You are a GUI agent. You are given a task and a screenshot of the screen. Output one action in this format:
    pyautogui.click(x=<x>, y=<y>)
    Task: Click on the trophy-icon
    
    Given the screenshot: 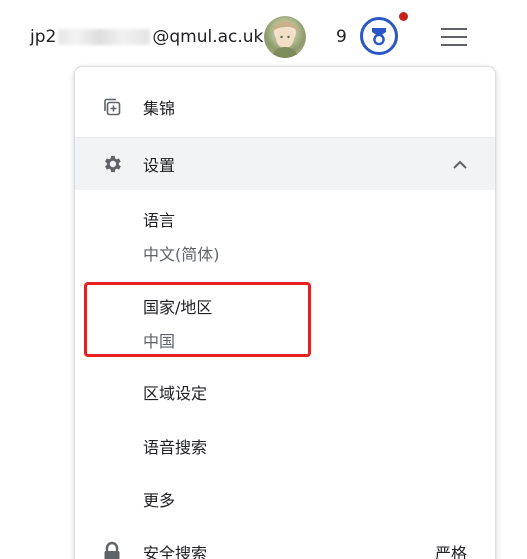 What is the action you would take?
    pyautogui.click(x=379, y=36)
    